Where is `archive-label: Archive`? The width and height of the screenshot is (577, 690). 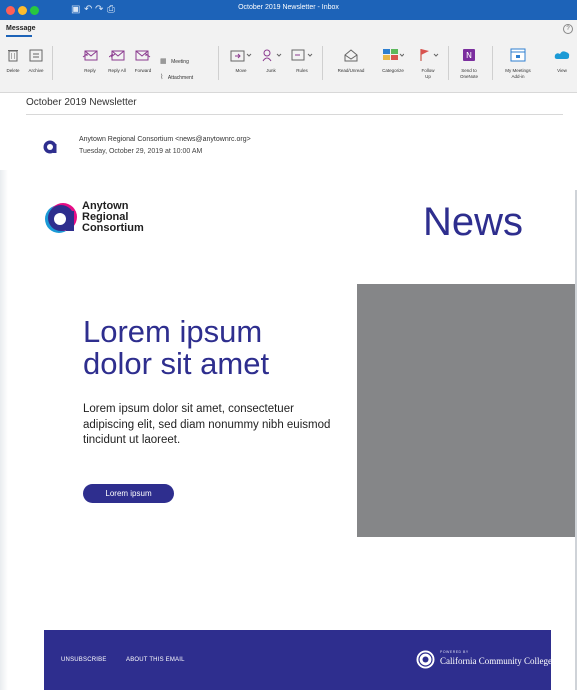 archive-label: Archive is located at coordinates (36, 70).